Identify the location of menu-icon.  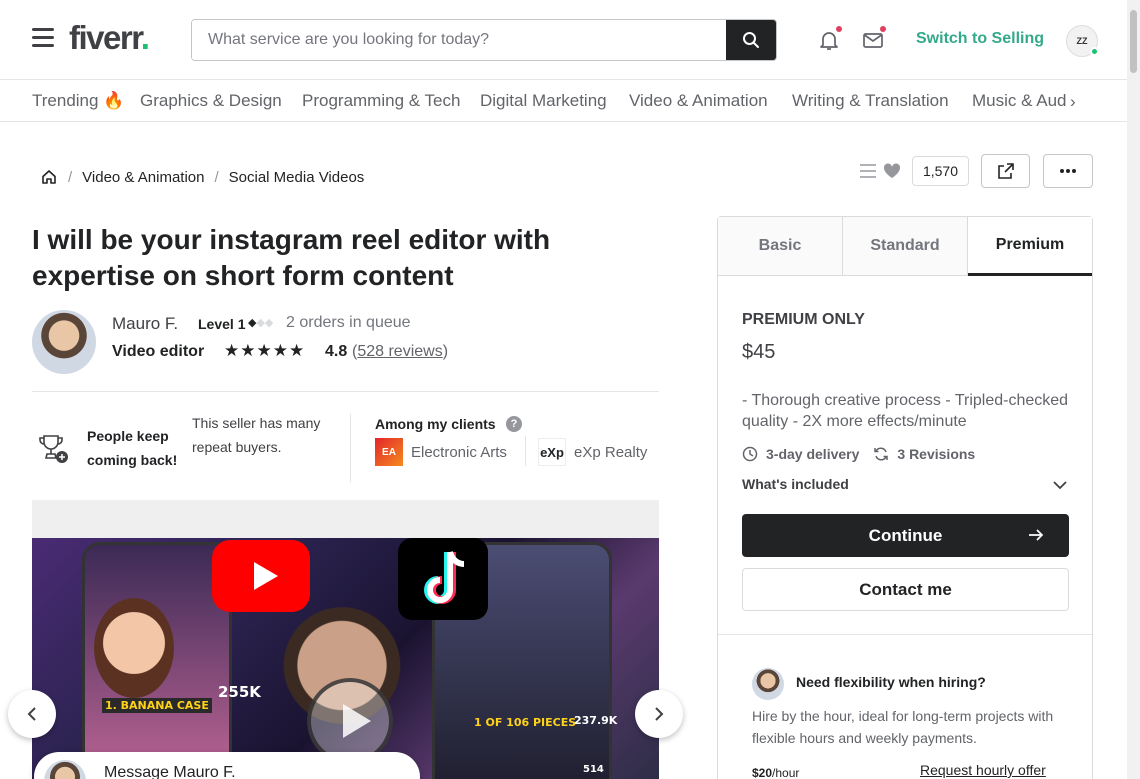
(43, 37).